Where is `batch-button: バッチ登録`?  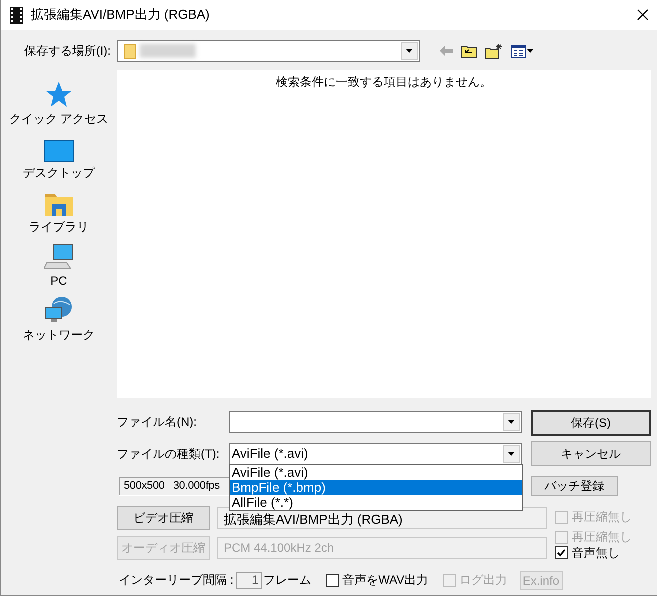 batch-button: バッチ登録 is located at coordinates (574, 486).